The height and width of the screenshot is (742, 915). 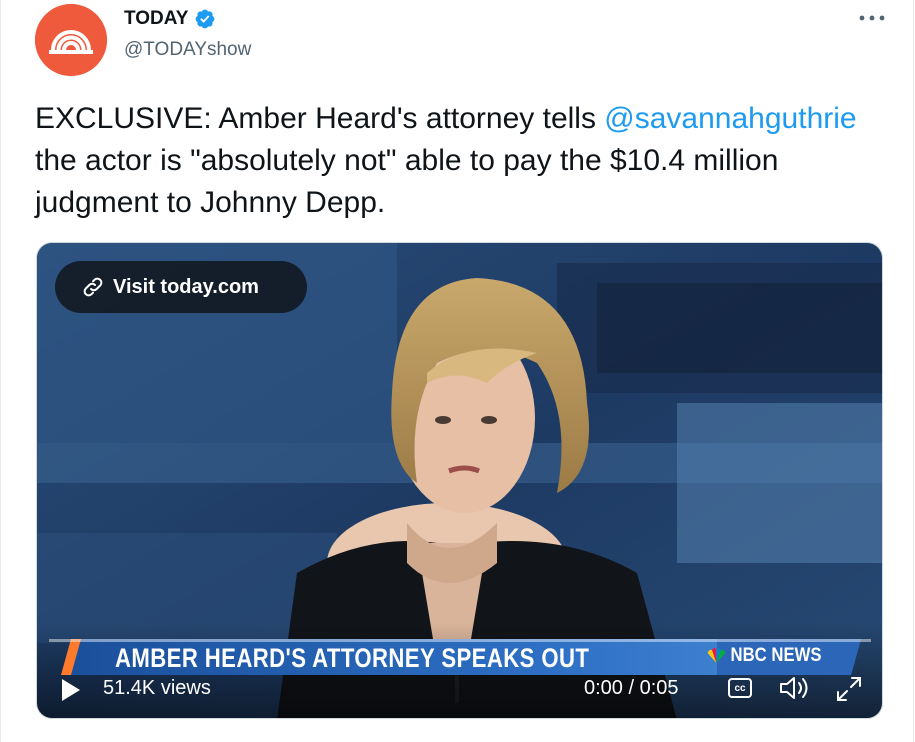 What do you see at coordinates (459, 689) in the screenshot?
I see `video-controls: 51.4K views 0:00 / 0:05 cc` at bounding box center [459, 689].